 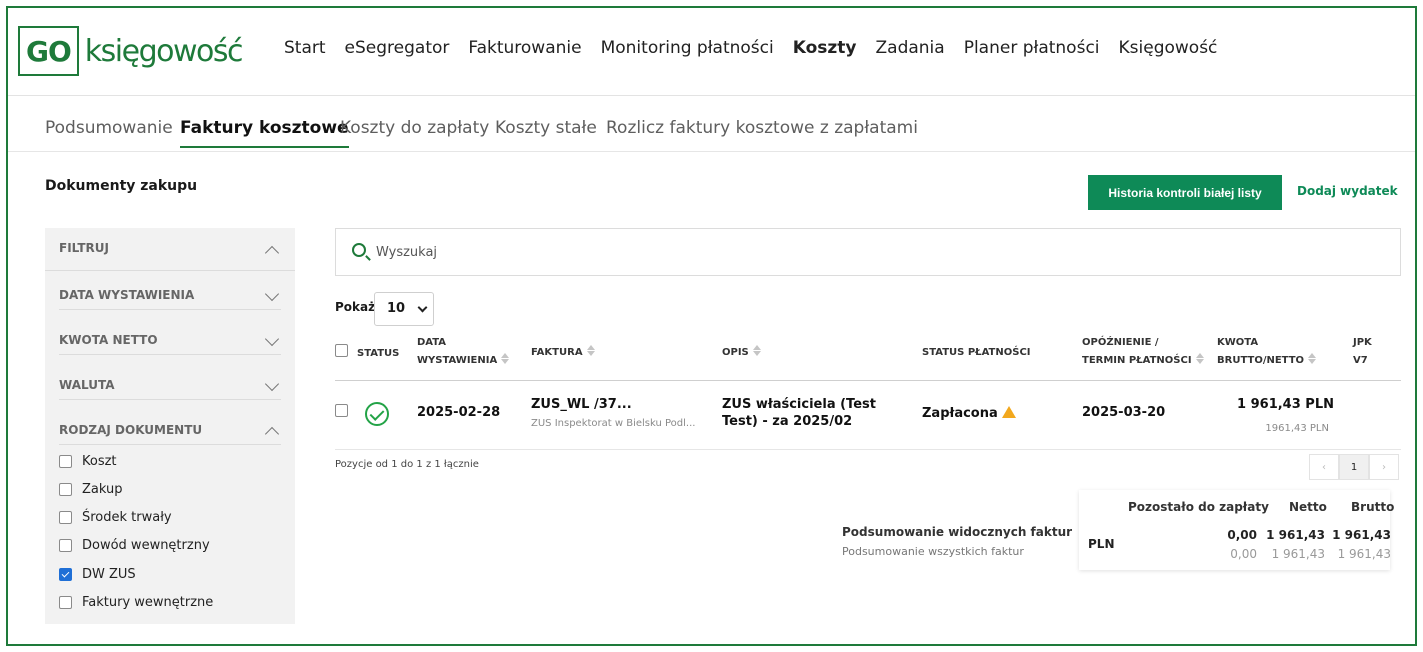 What do you see at coordinates (264, 133) in the screenshot?
I see `tab-cost-invoices: Faktury kosztowe` at bounding box center [264, 133].